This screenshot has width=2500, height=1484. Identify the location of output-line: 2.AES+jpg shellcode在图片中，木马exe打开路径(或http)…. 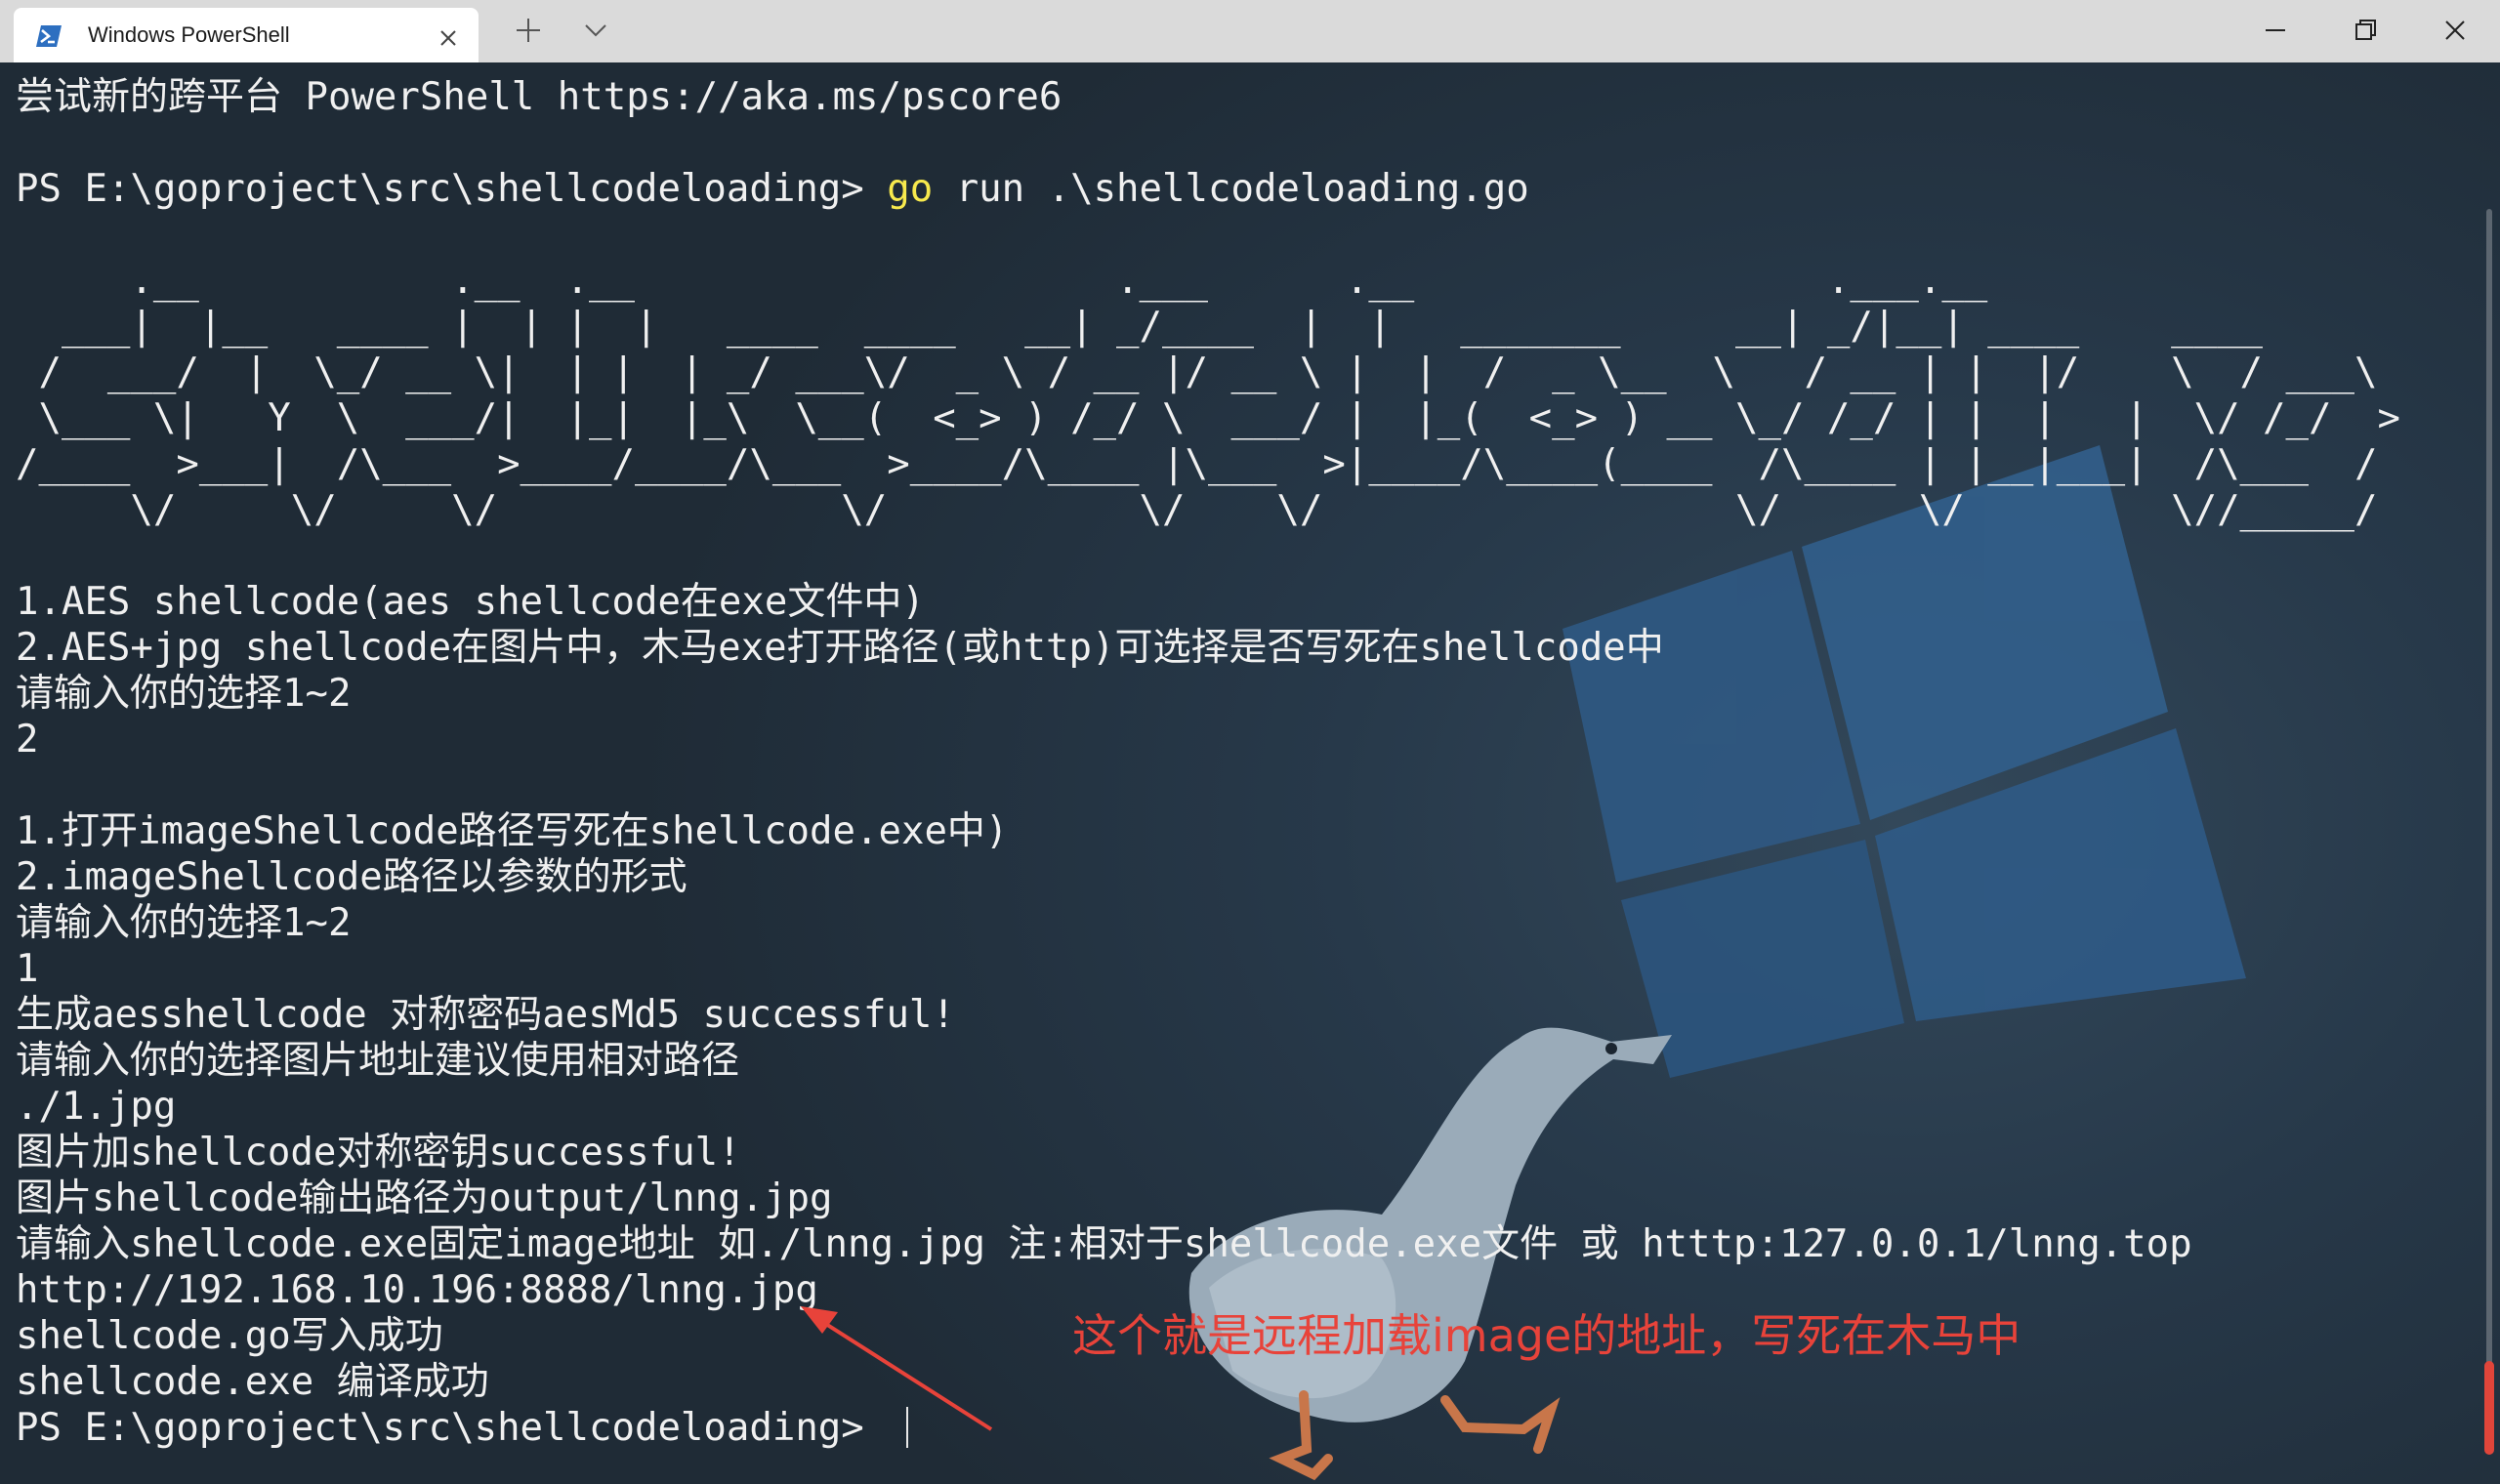
(840, 648).